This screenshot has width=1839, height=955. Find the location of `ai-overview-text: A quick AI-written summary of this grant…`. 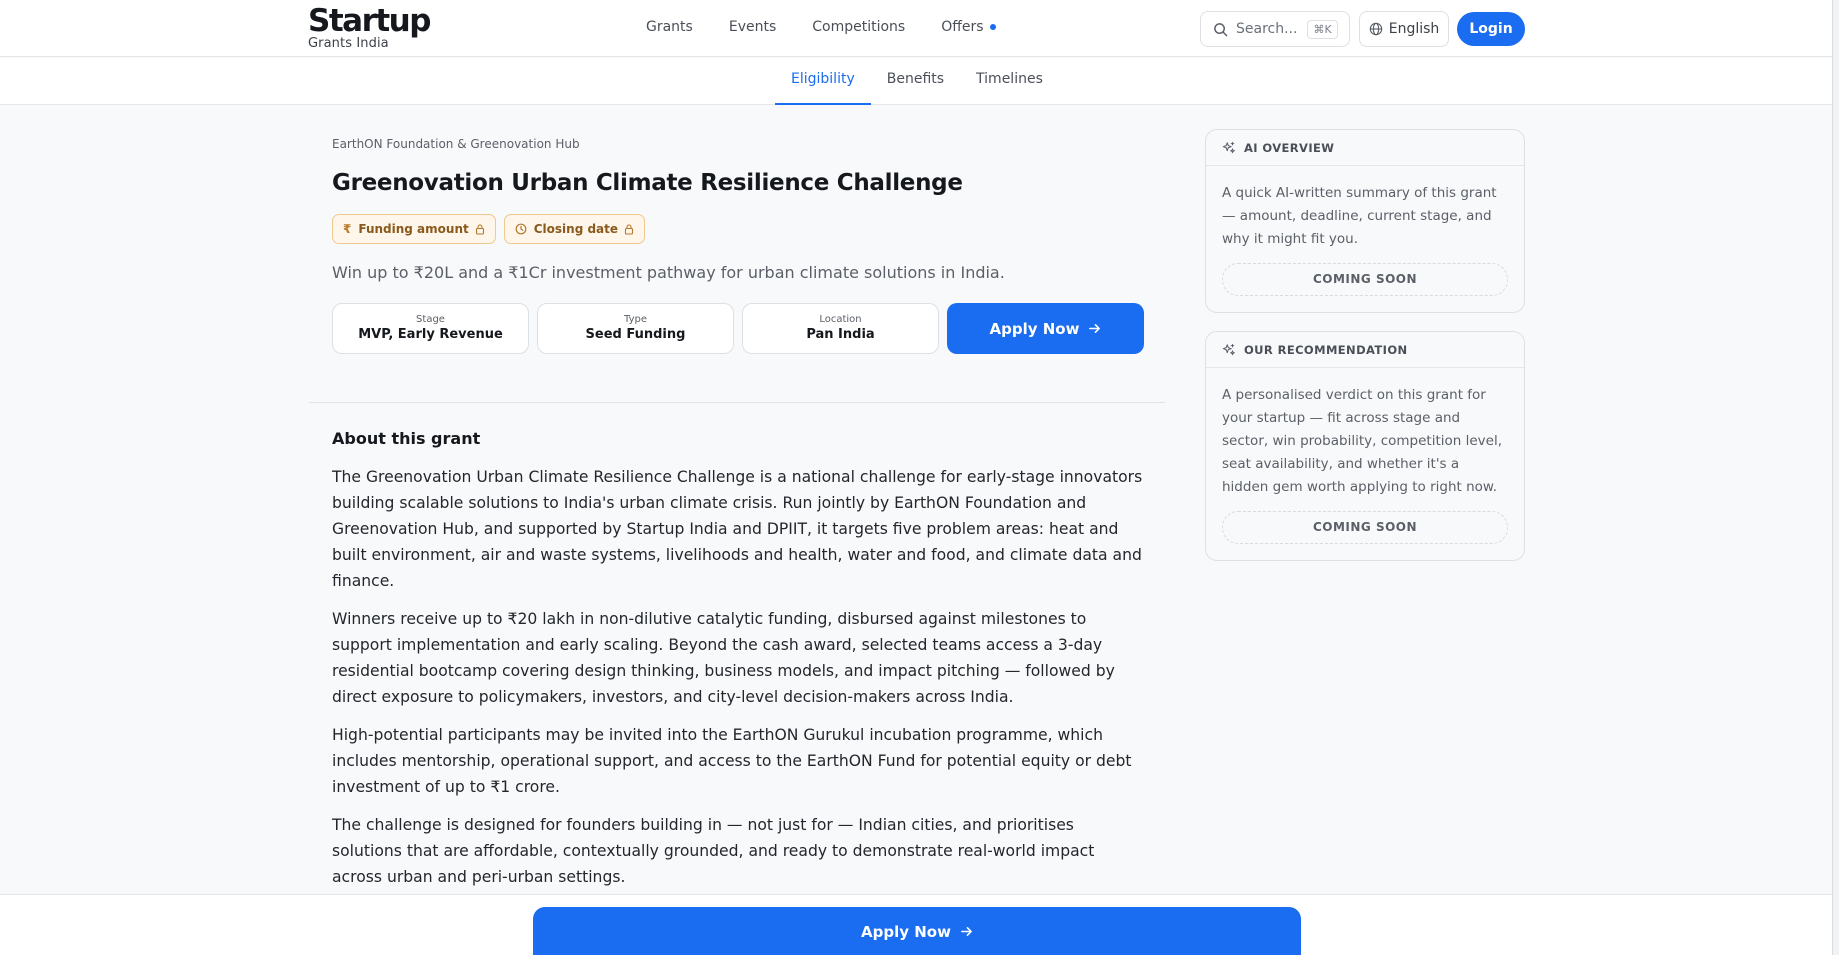

ai-overview-text: A quick AI-written summary of this grant… is located at coordinates (1359, 216).